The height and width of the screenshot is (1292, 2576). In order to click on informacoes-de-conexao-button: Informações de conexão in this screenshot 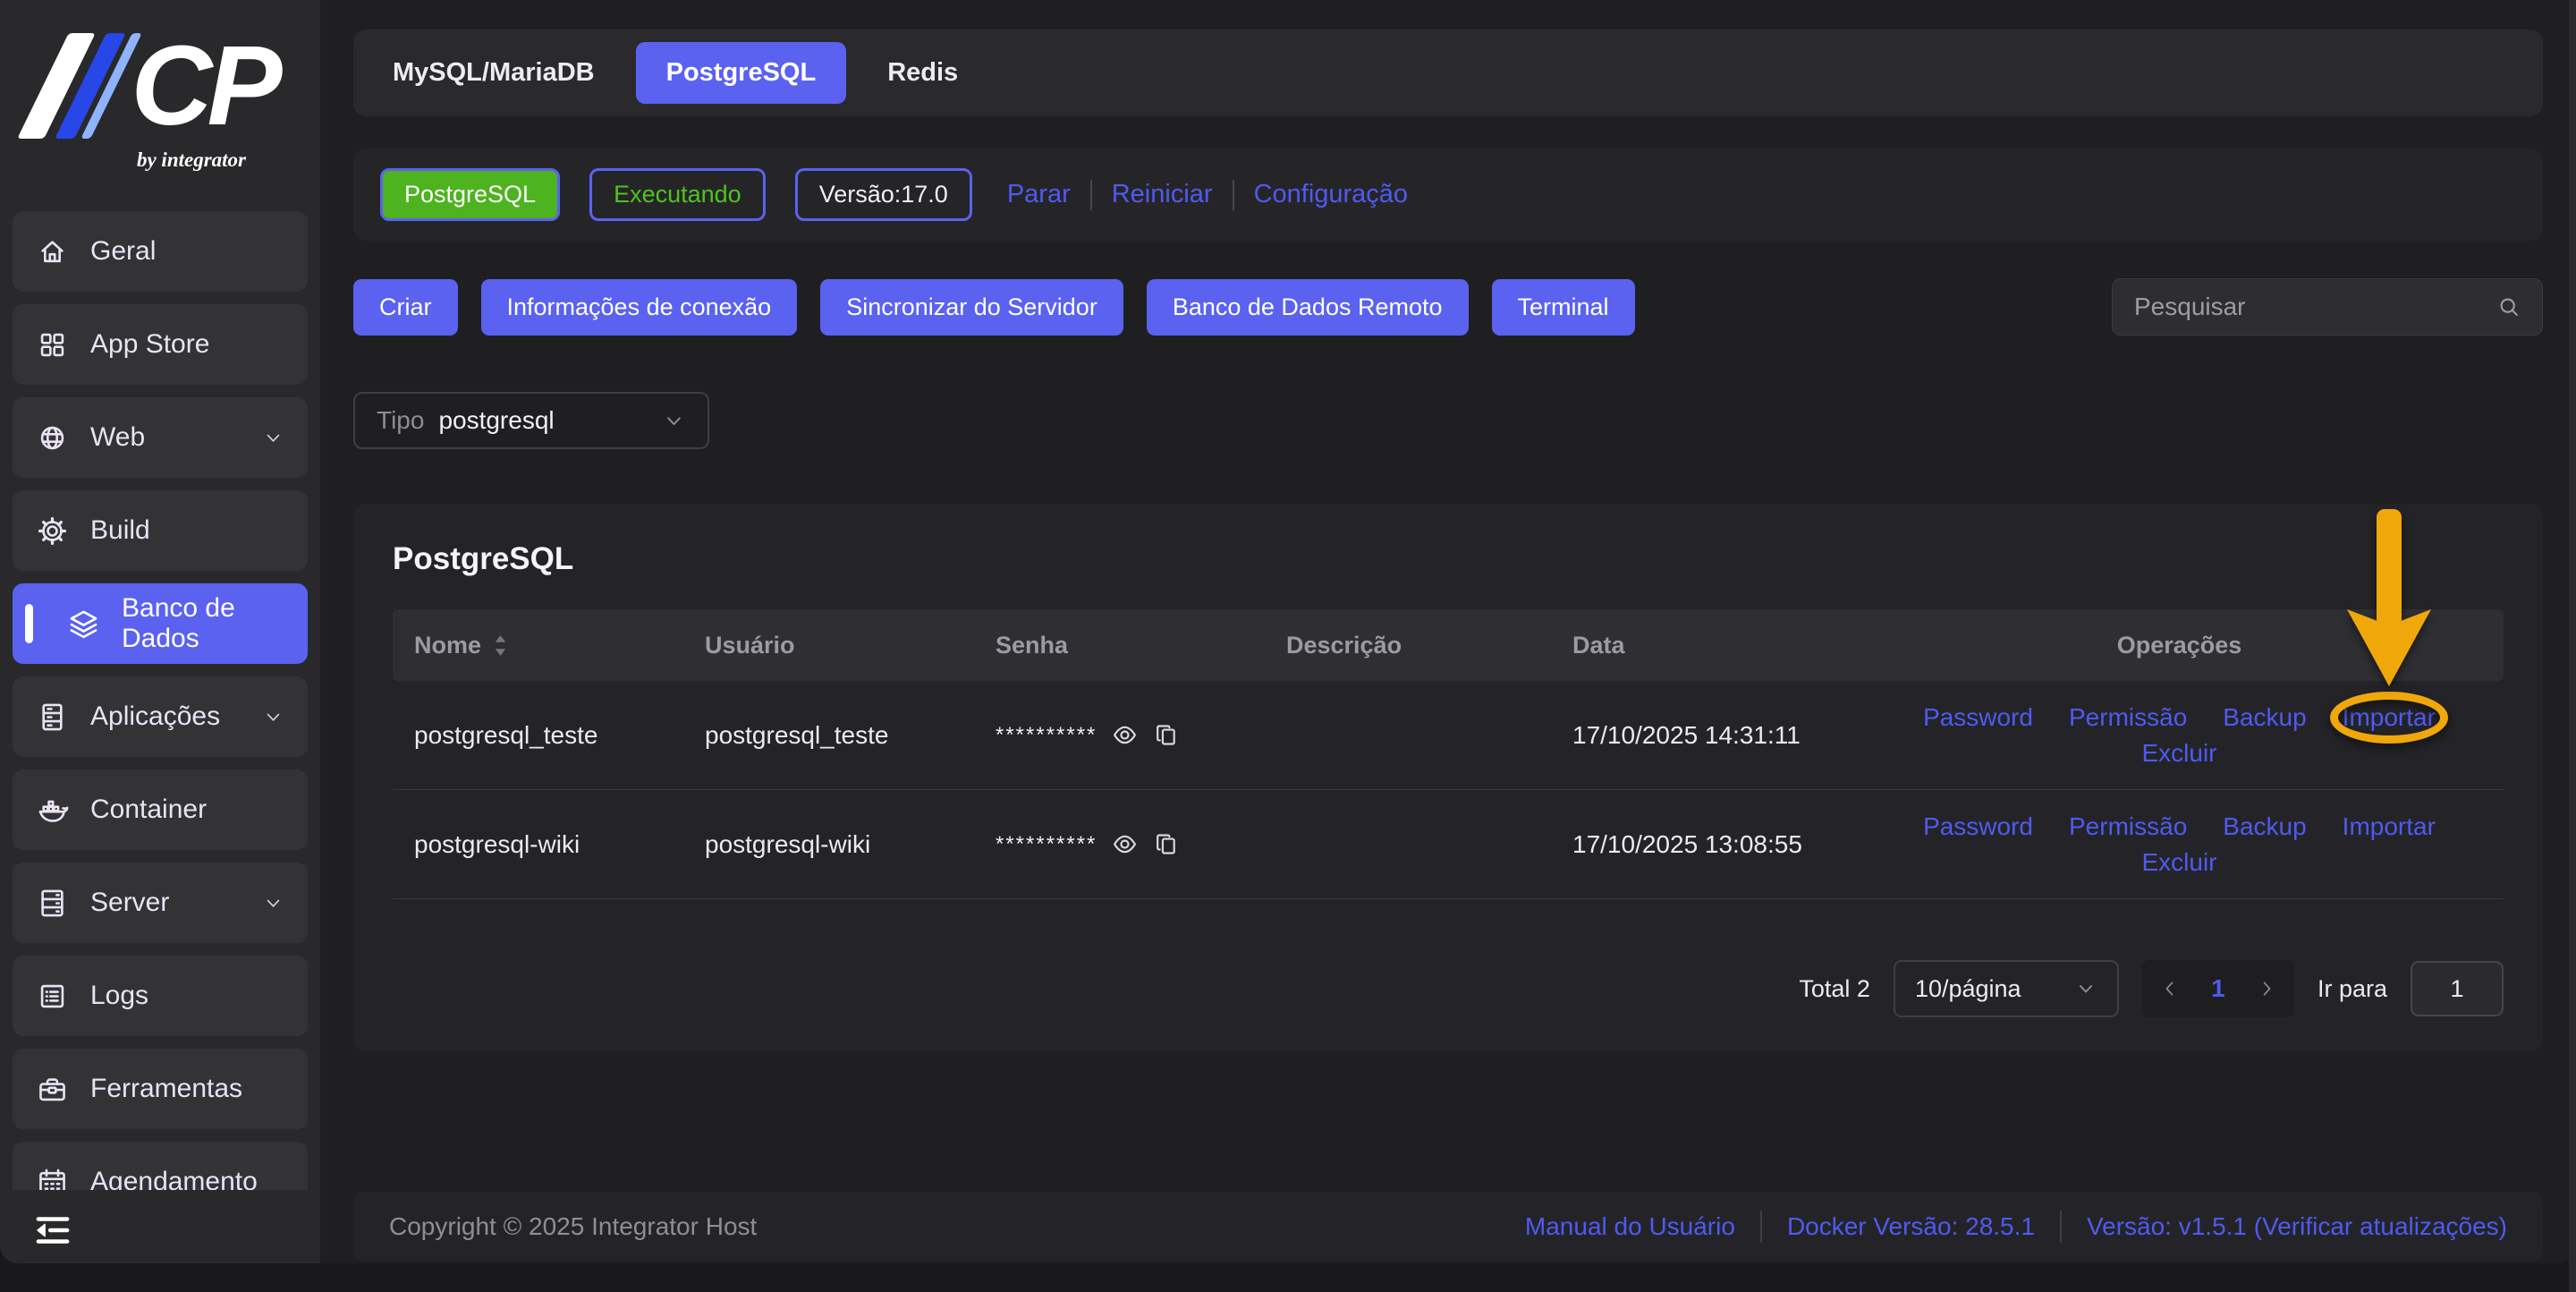, I will do `click(639, 307)`.